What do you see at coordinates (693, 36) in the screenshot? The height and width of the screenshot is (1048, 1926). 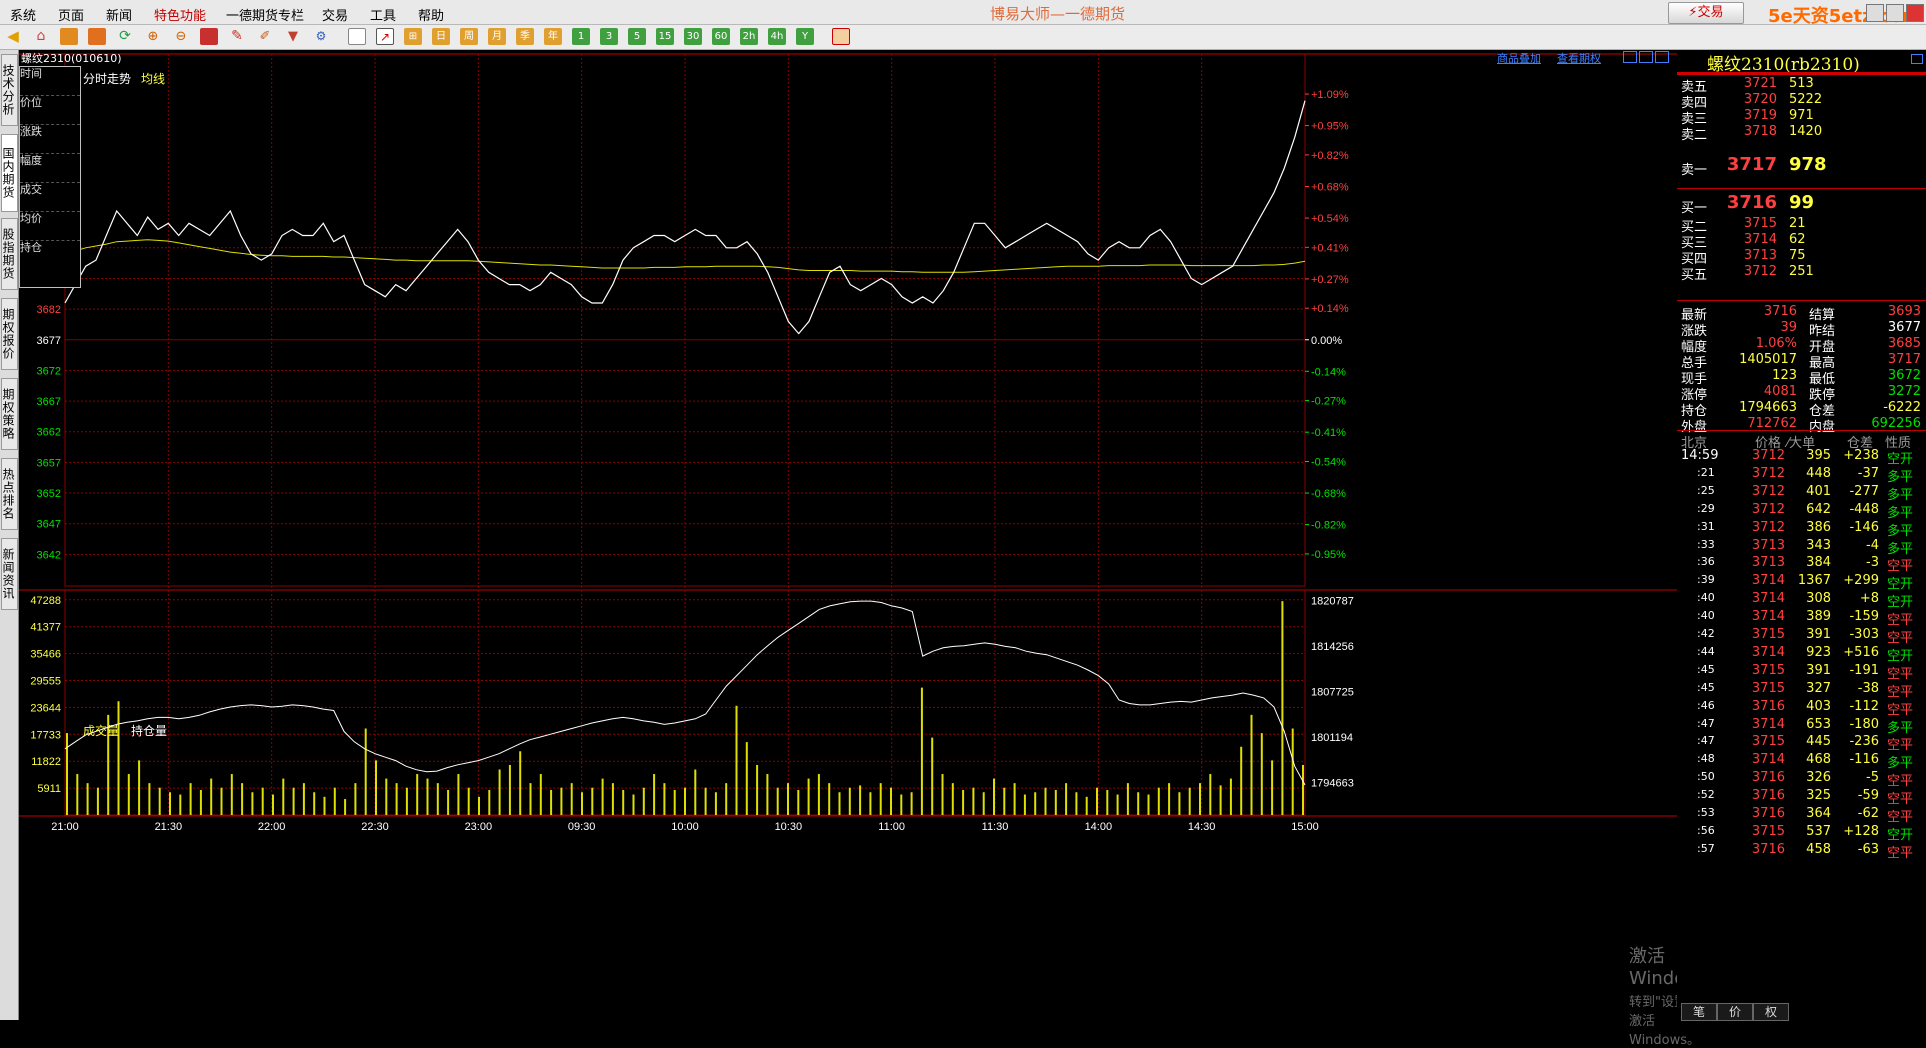 I see `30min-icon: 30` at bounding box center [693, 36].